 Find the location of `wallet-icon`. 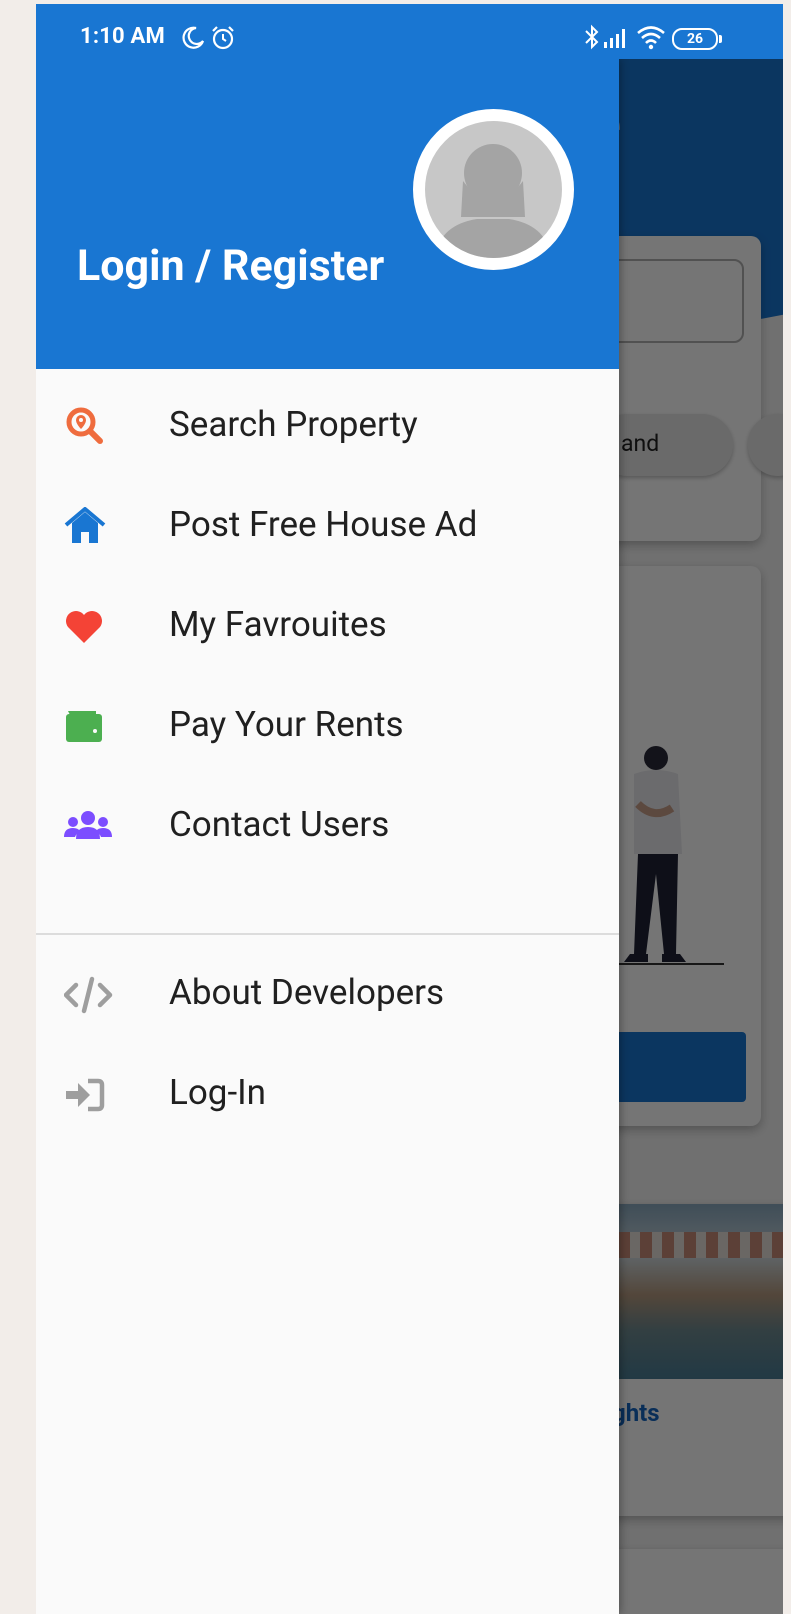

wallet-icon is located at coordinates (84, 726).